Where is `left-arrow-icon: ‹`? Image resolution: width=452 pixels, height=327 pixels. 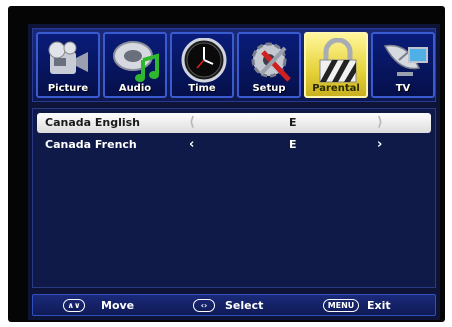 left-arrow-icon: ‹ is located at coordinates (191, 144).